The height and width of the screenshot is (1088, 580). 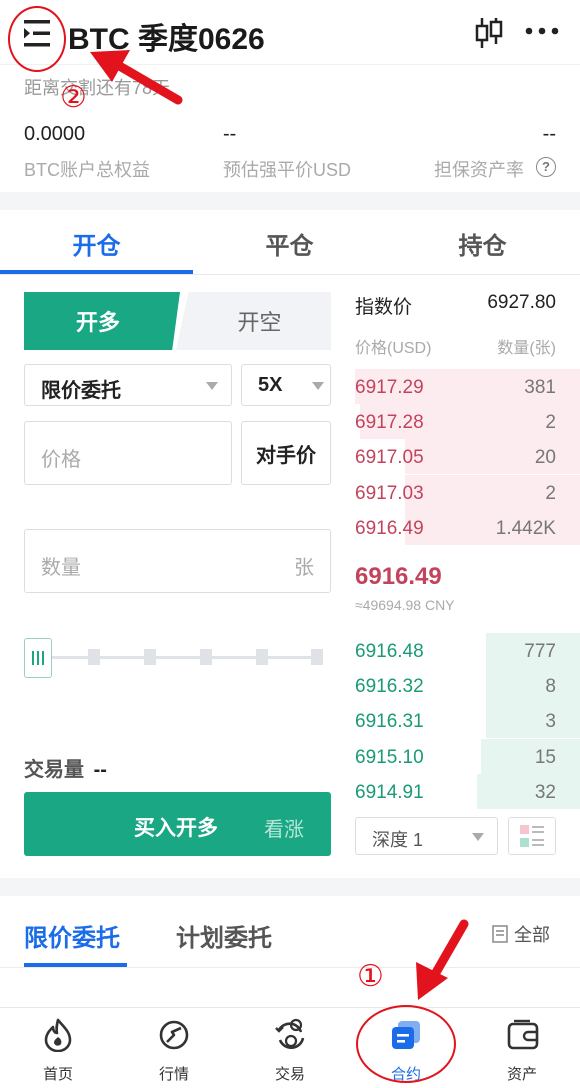 What do you see at coordinates (173, 1074) in the screenshot?
I see `nav-market-label: 行情` at bounding box center [173, 1074].